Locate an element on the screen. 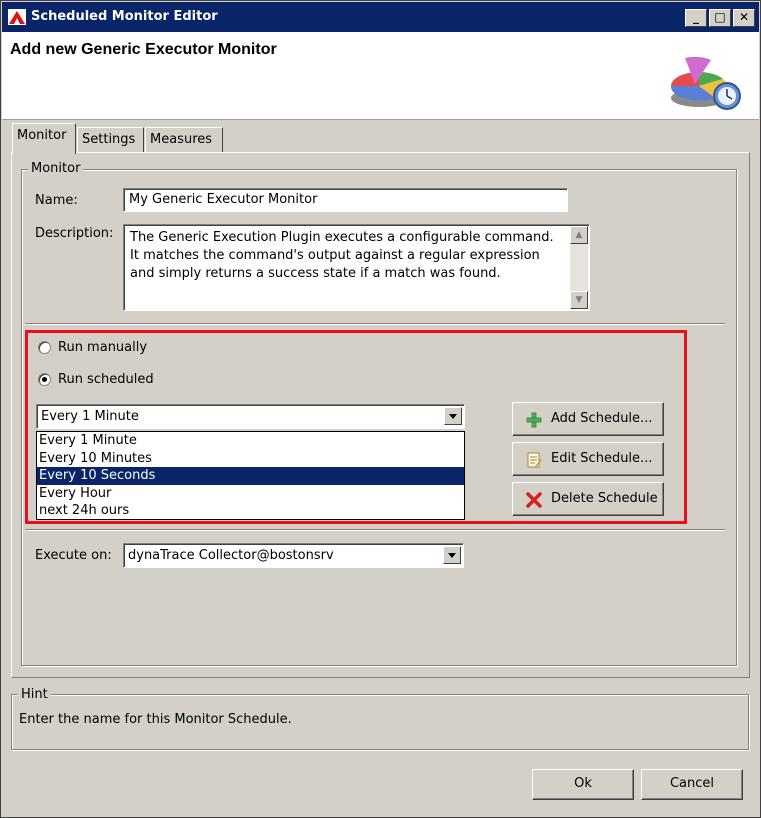  hint-legend: Hint is located at coordinates (34, 694).